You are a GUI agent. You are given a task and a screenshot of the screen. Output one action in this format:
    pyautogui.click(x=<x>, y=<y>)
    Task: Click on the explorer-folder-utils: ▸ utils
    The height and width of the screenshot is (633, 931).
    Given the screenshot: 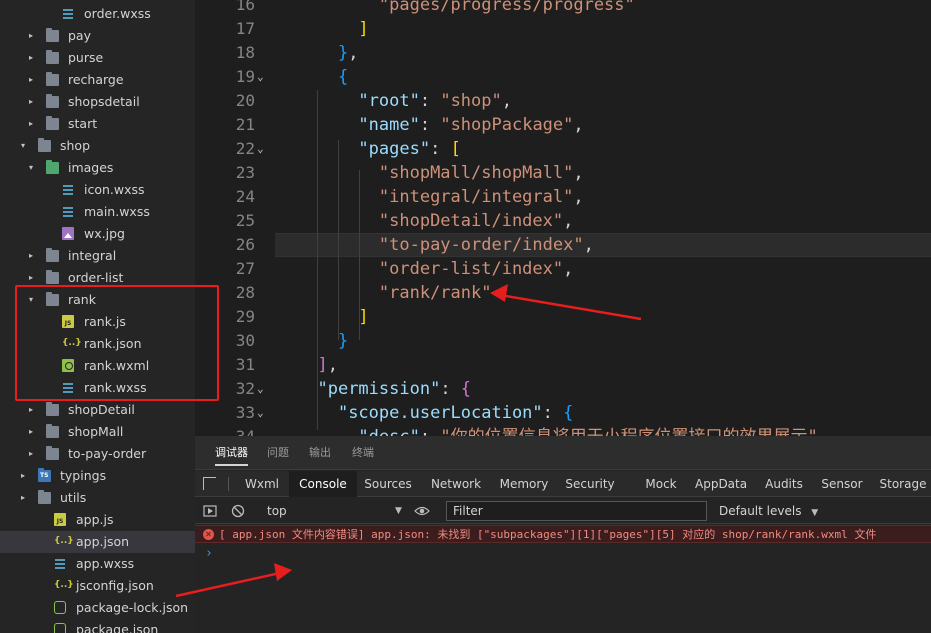 What is the action you would take?
    pyautogui.click(x=97, y=498)
    